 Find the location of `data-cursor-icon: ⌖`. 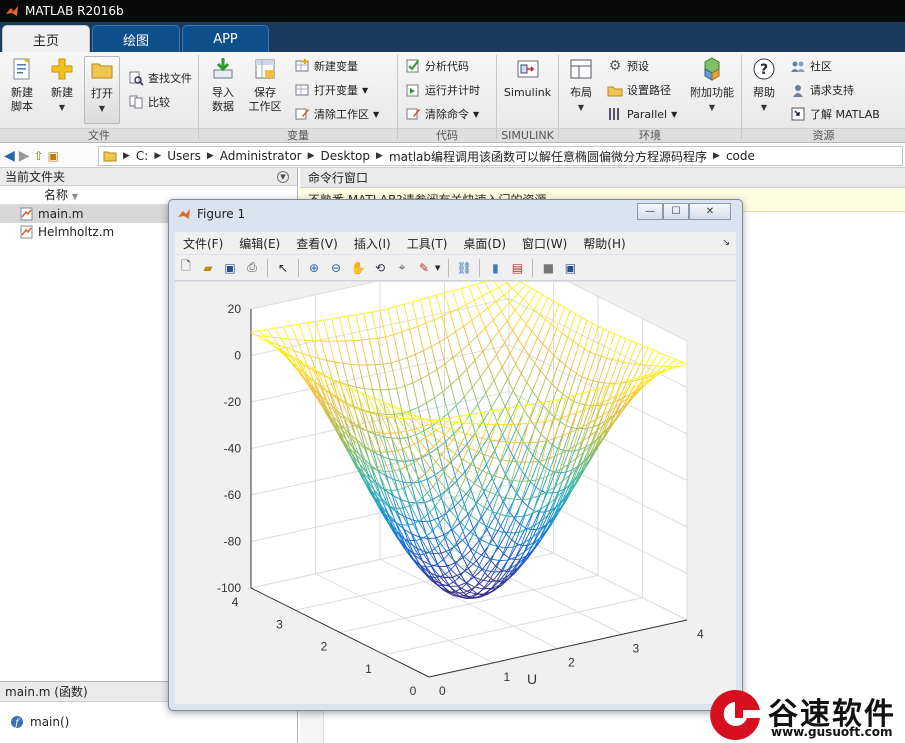

data-cursor-icon: ⌖ is located at coordinates (402, 268).